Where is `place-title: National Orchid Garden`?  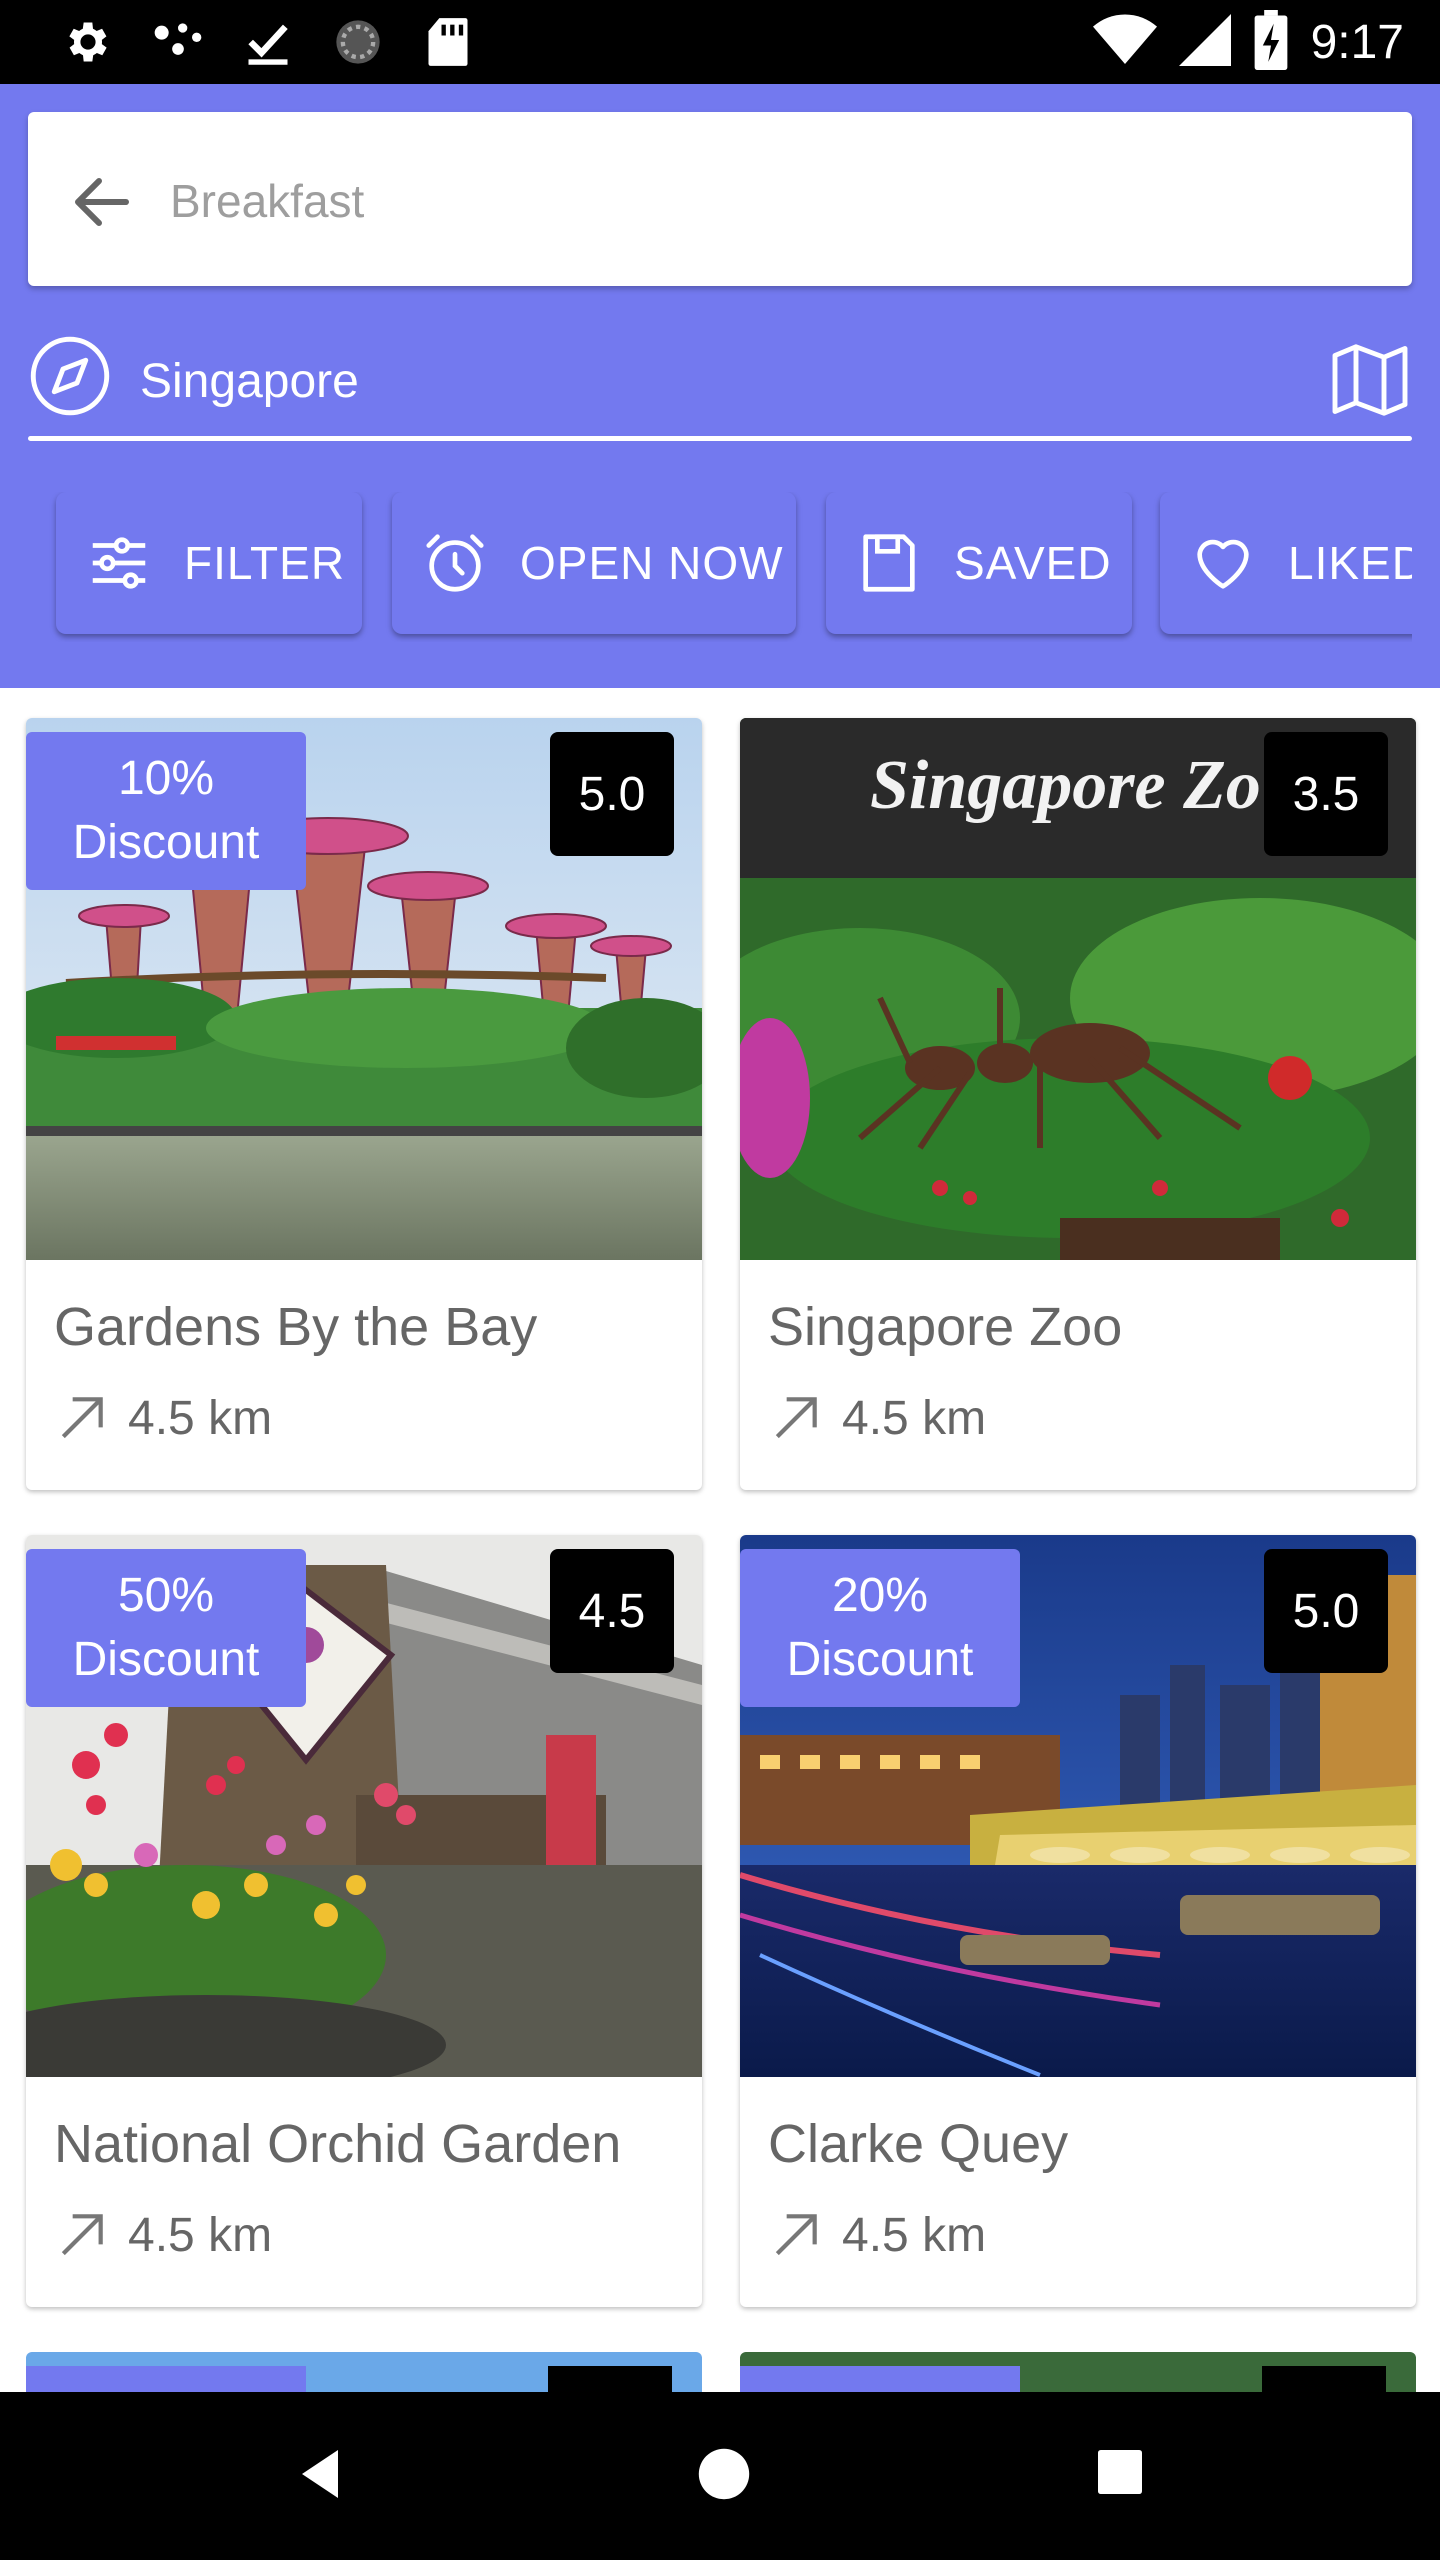
place-title: National Orchid Garden is located at coordinates (338, 2144).